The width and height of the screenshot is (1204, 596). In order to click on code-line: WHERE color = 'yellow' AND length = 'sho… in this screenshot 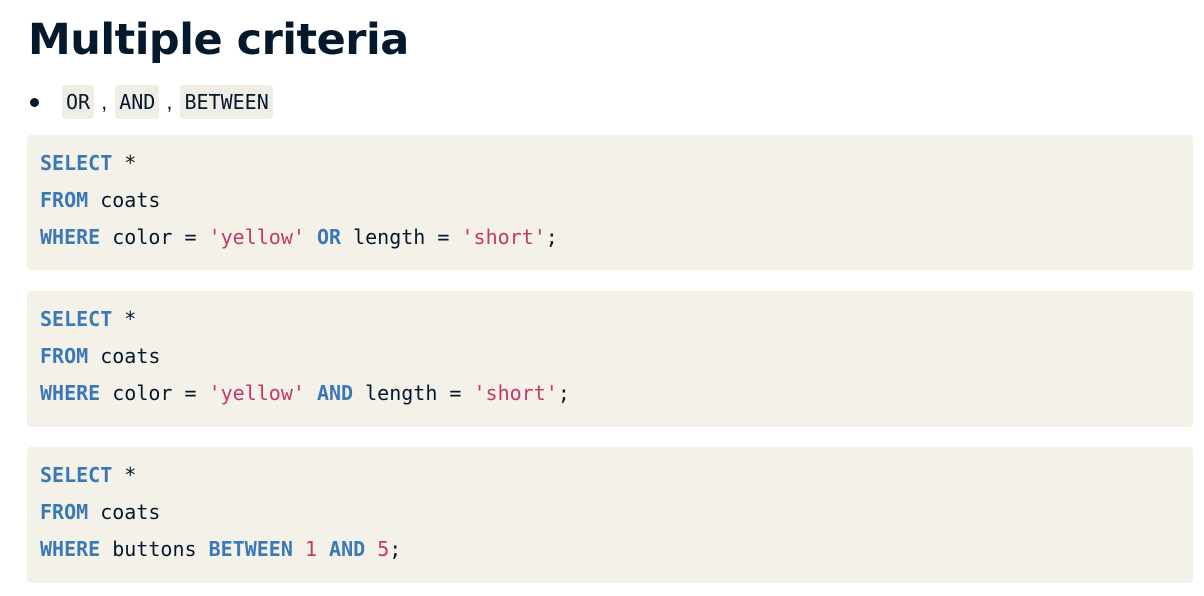, I will do `click(616, 393)`.